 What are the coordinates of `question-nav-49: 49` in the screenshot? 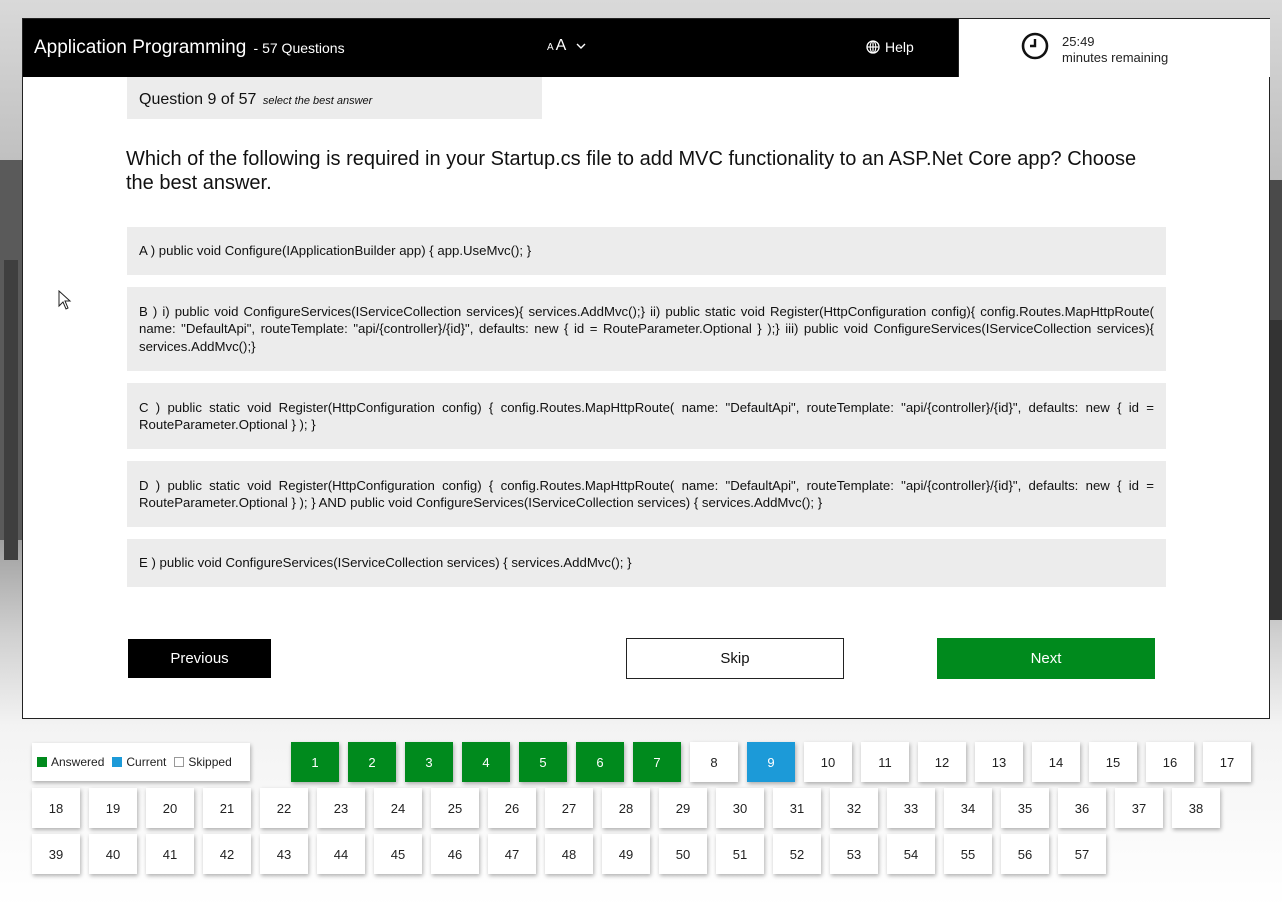 It's located at (626, 854).